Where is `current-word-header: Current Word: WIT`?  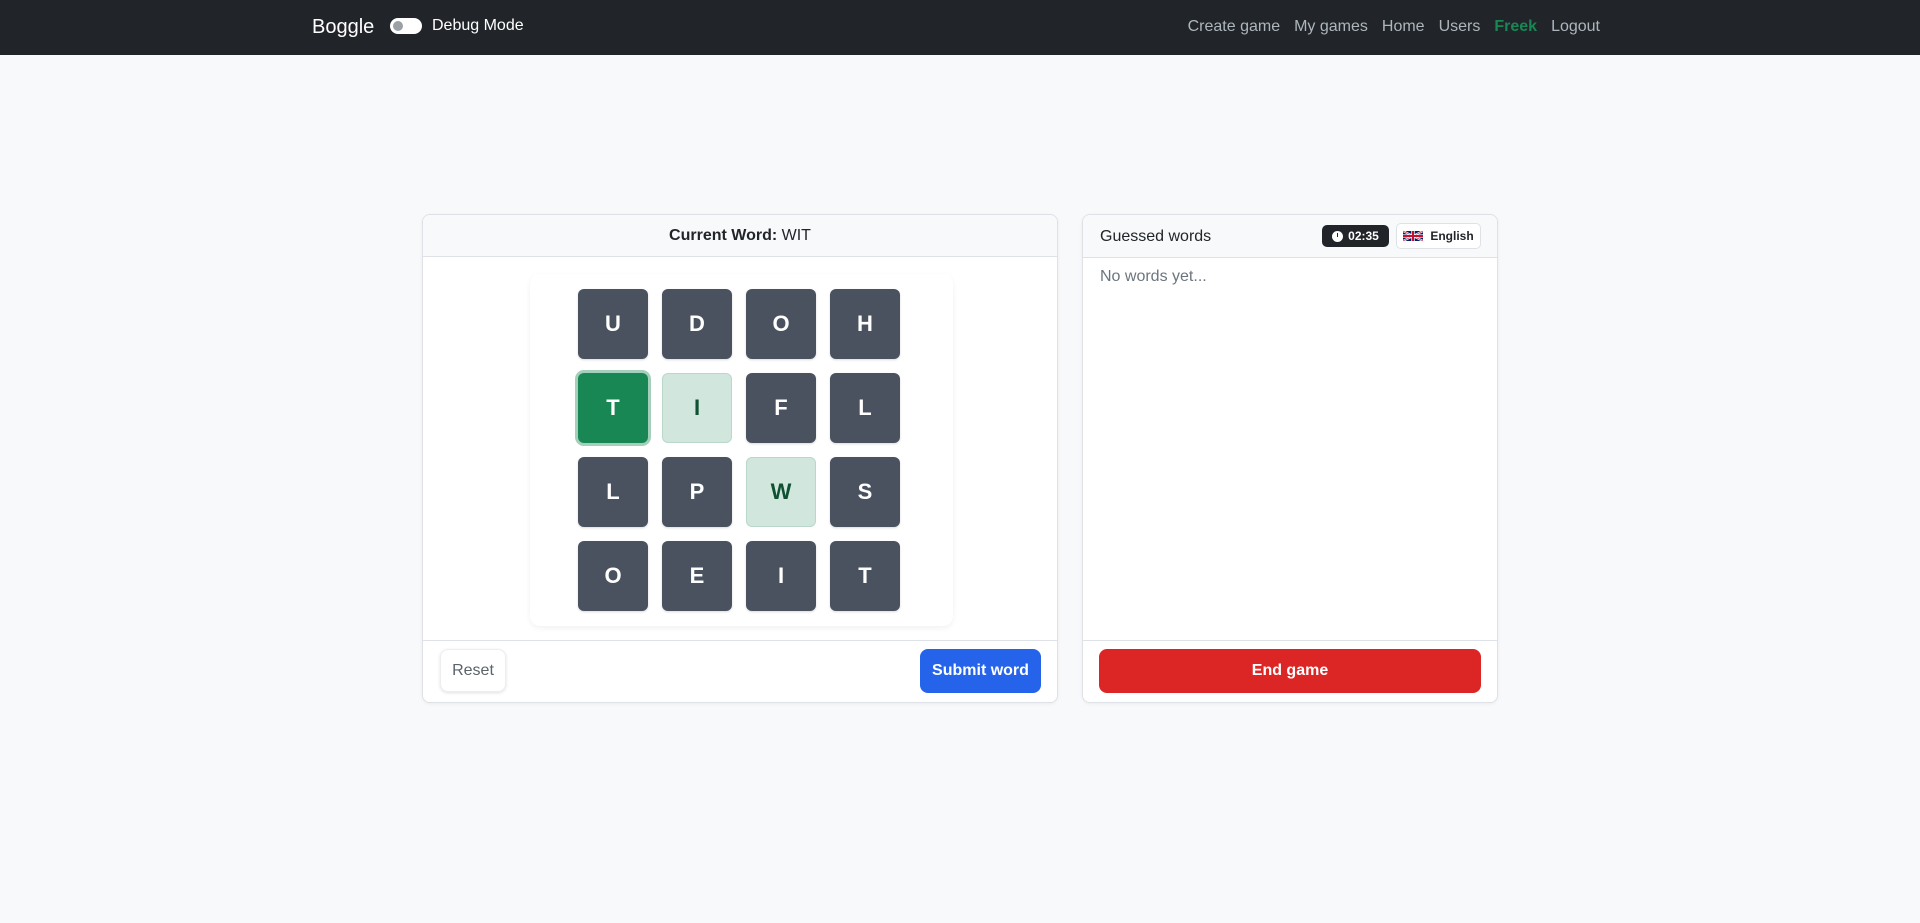 current-word-header: Current Word: WIT is located at coordinates (740, 236).